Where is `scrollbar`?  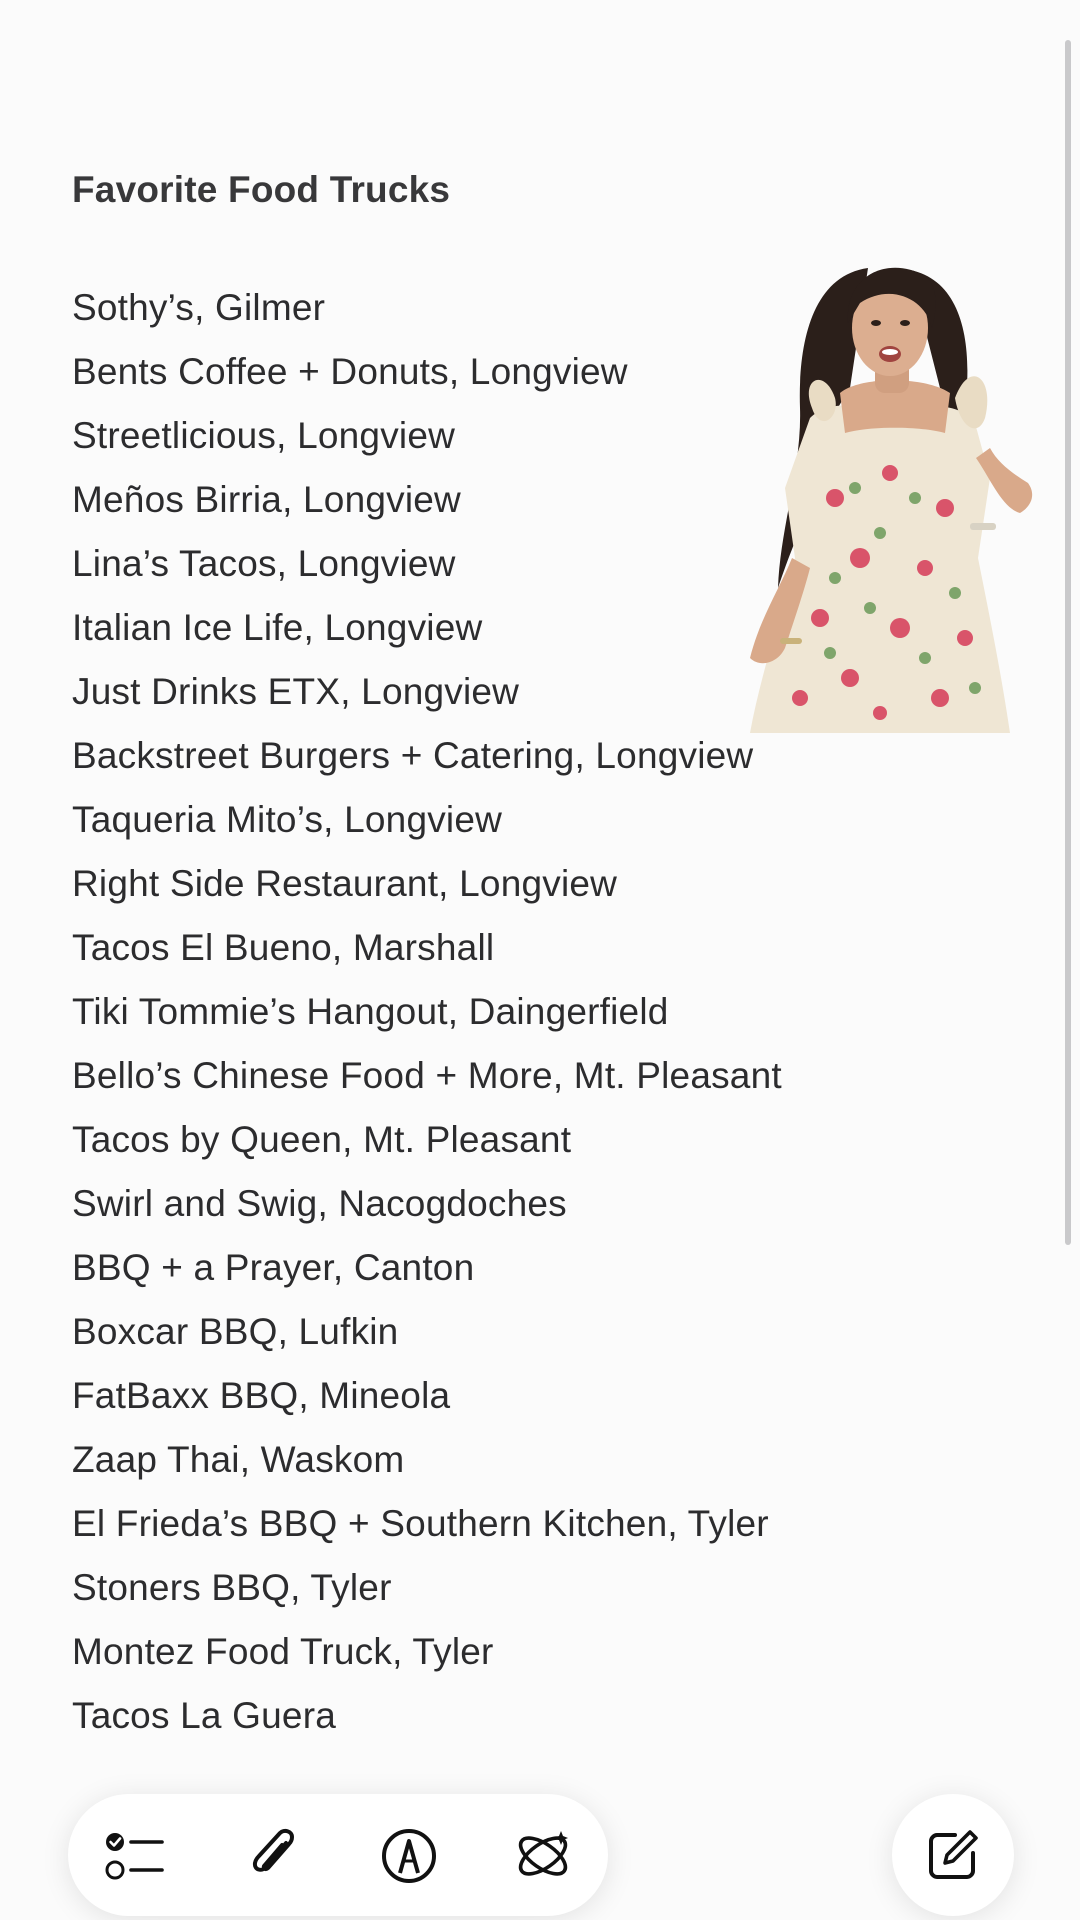
scrollbar is located at coordinates (1068, 642).